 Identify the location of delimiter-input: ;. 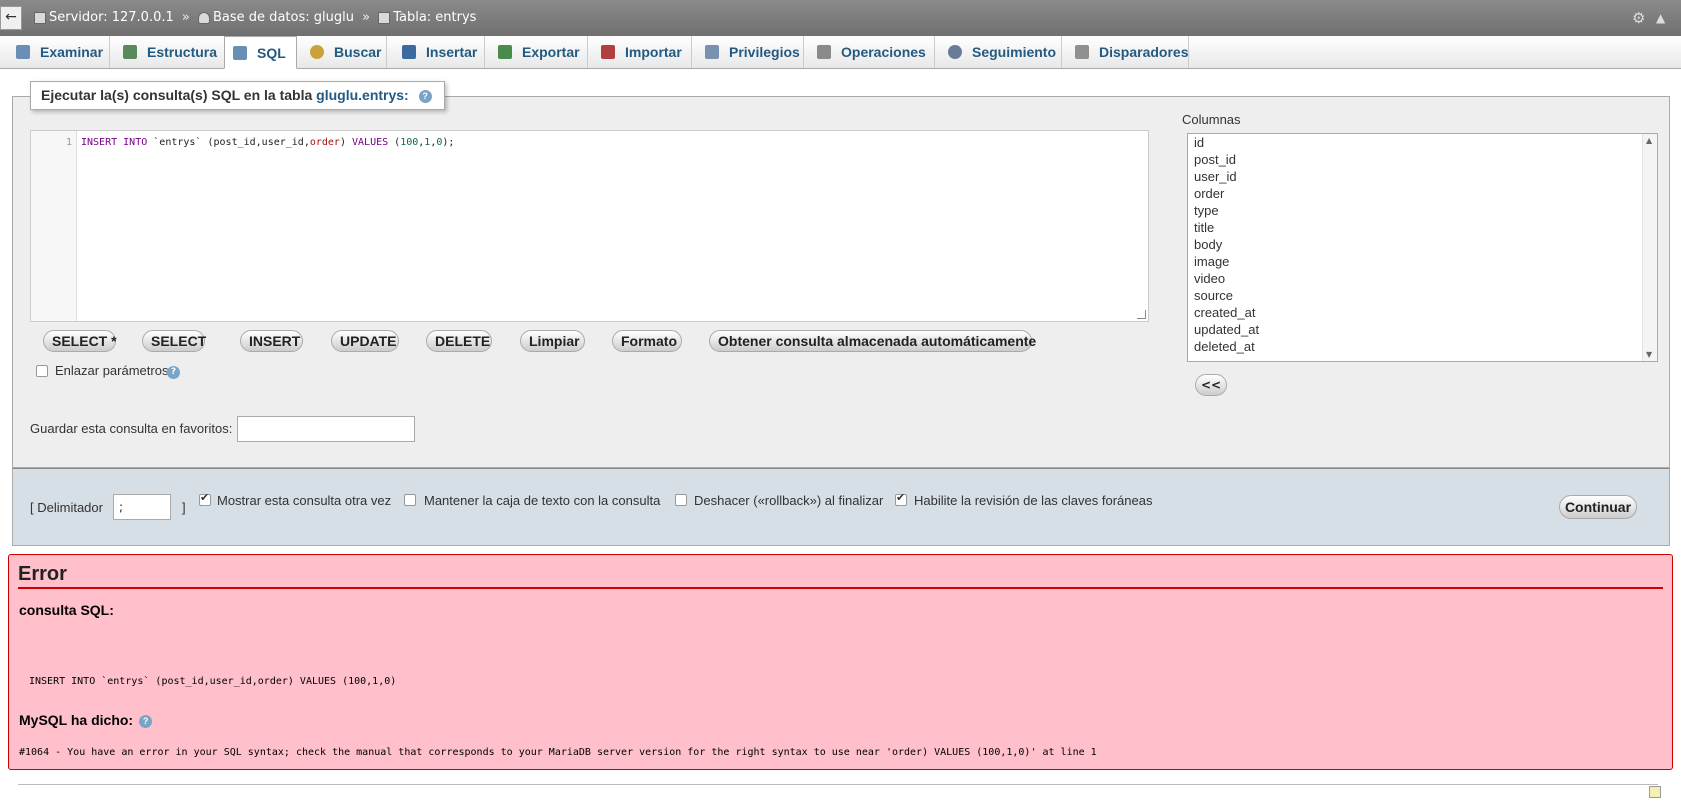
(142, 507).